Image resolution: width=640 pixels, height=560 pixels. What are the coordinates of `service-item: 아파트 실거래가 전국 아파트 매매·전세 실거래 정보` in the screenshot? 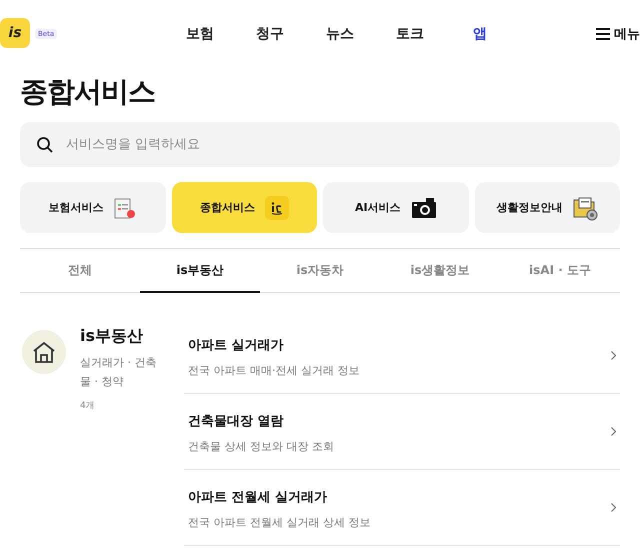 It's located at (402, 356).